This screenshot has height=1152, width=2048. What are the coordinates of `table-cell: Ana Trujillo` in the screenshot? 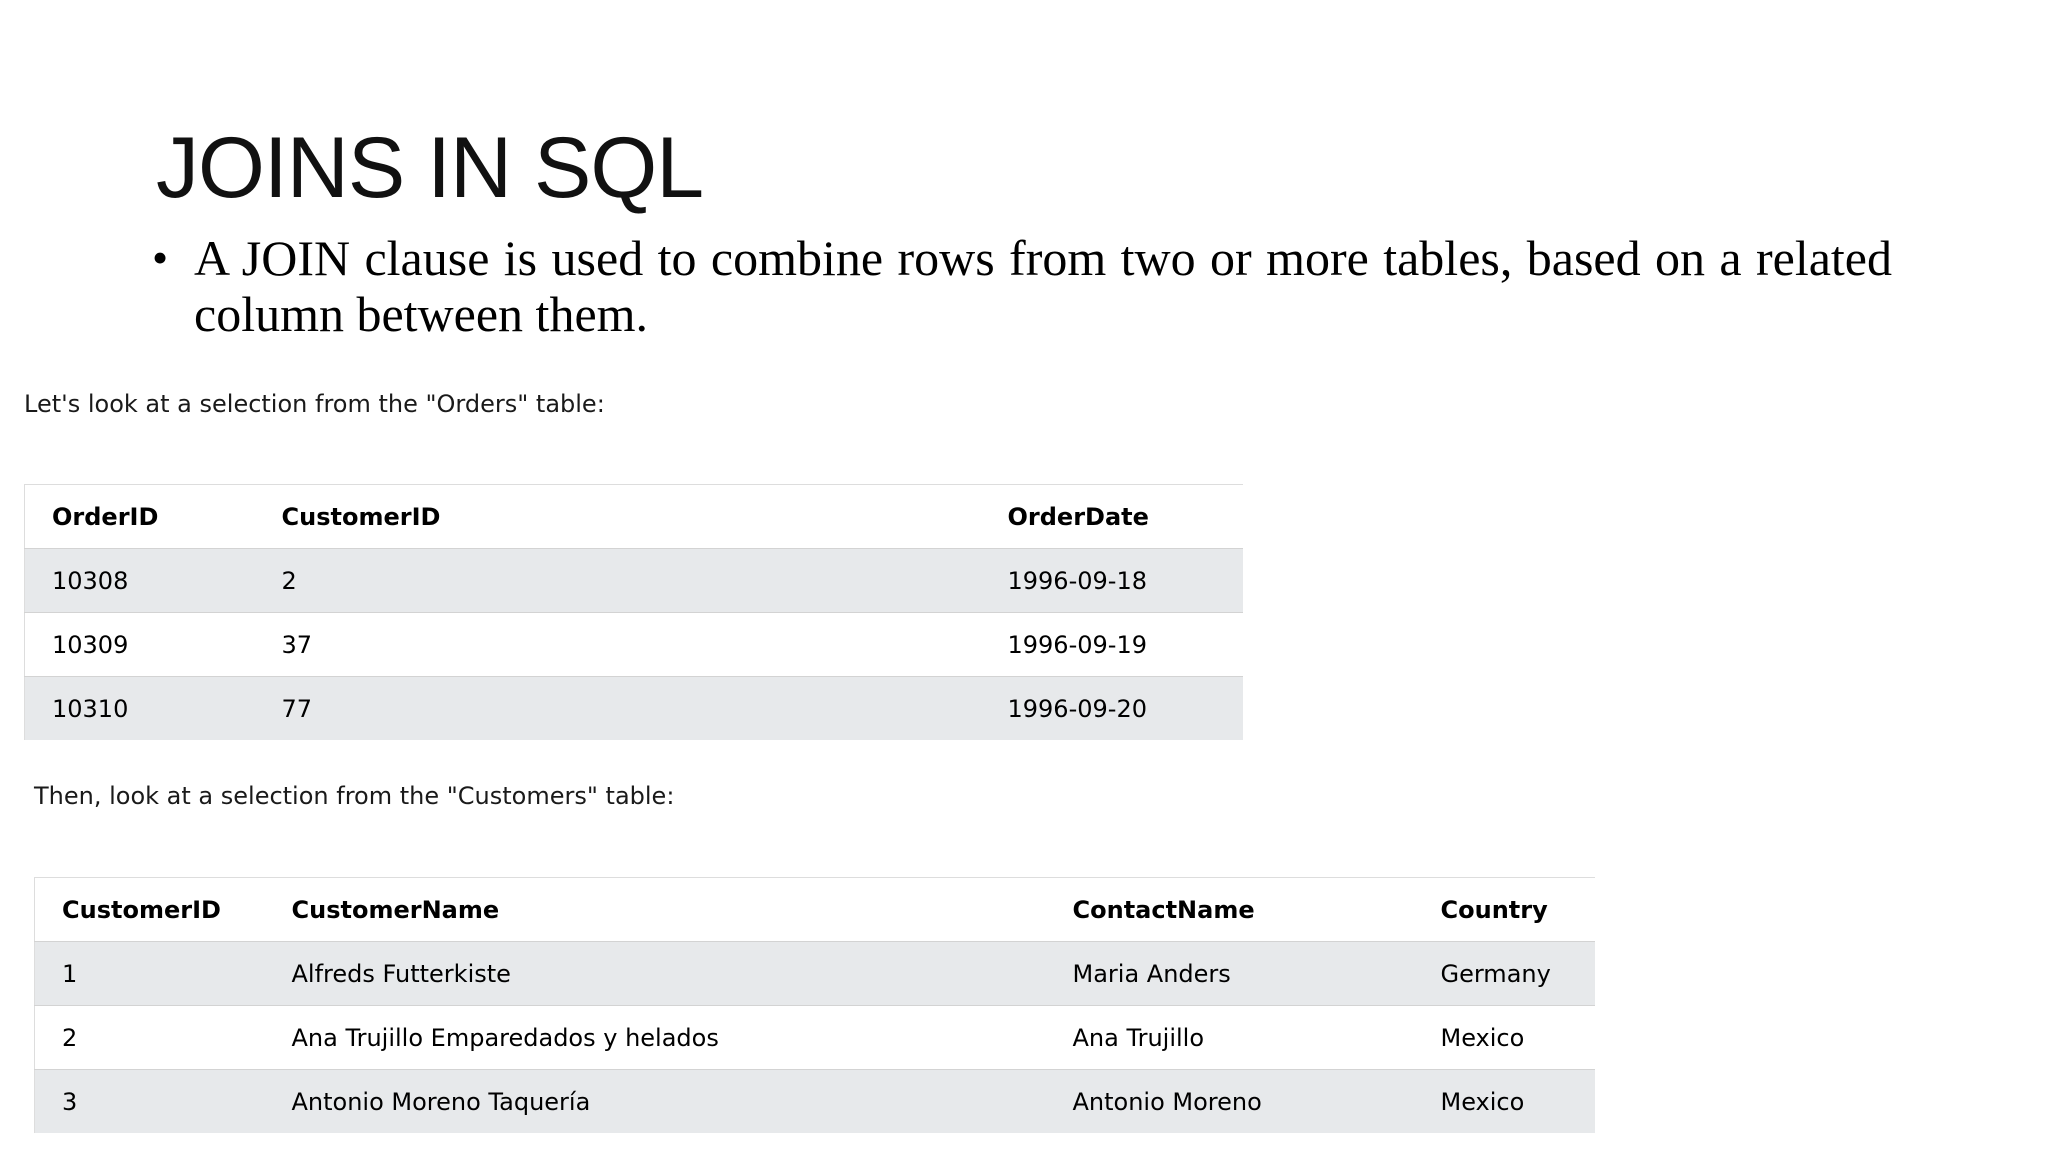 It's located at (1229, 1037).